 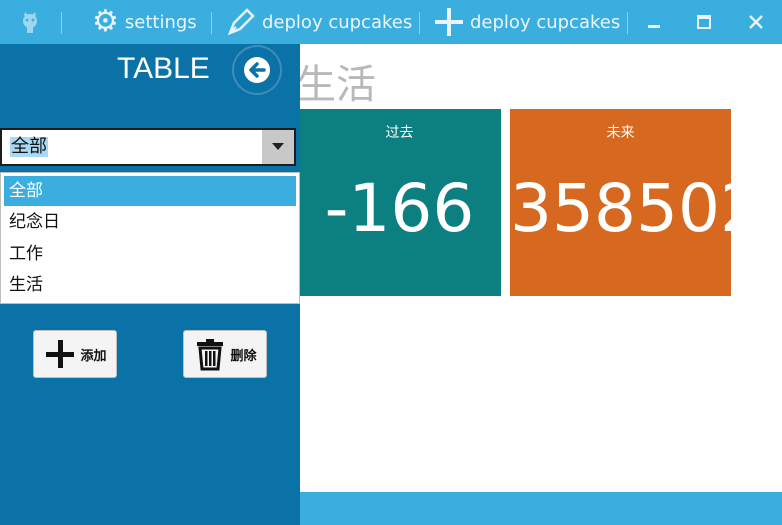 I want to click on back-button, so click(x=257, y=70).